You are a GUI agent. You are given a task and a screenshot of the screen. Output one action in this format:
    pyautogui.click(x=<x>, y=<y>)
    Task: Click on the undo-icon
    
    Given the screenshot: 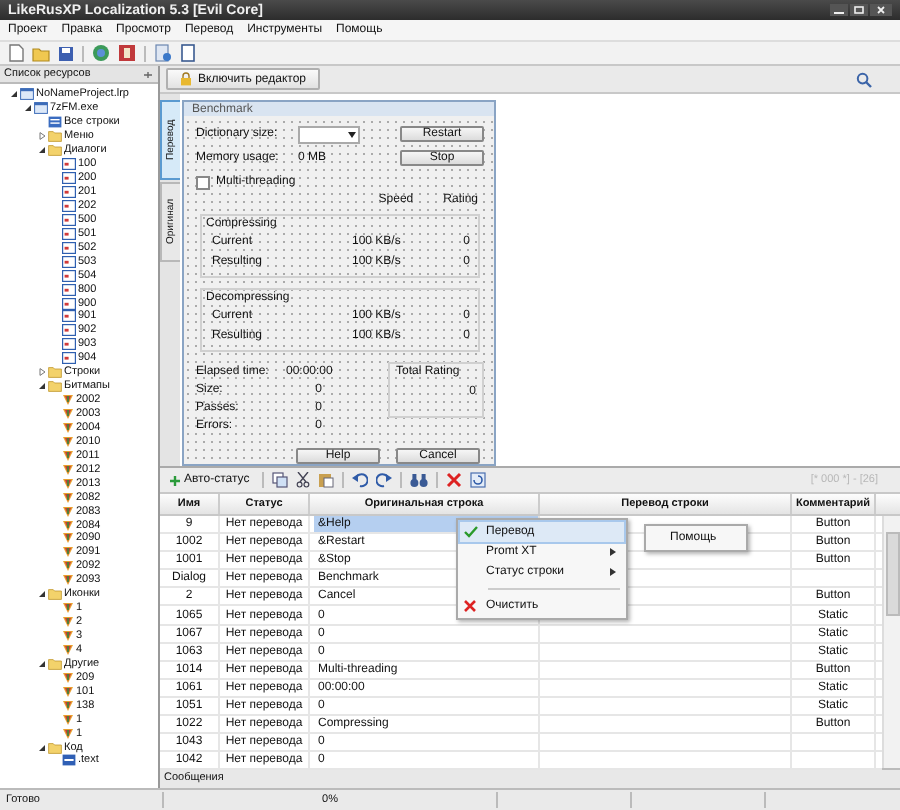 What is the action you would take?
    pyautogui.click(x=359, y=480)
    